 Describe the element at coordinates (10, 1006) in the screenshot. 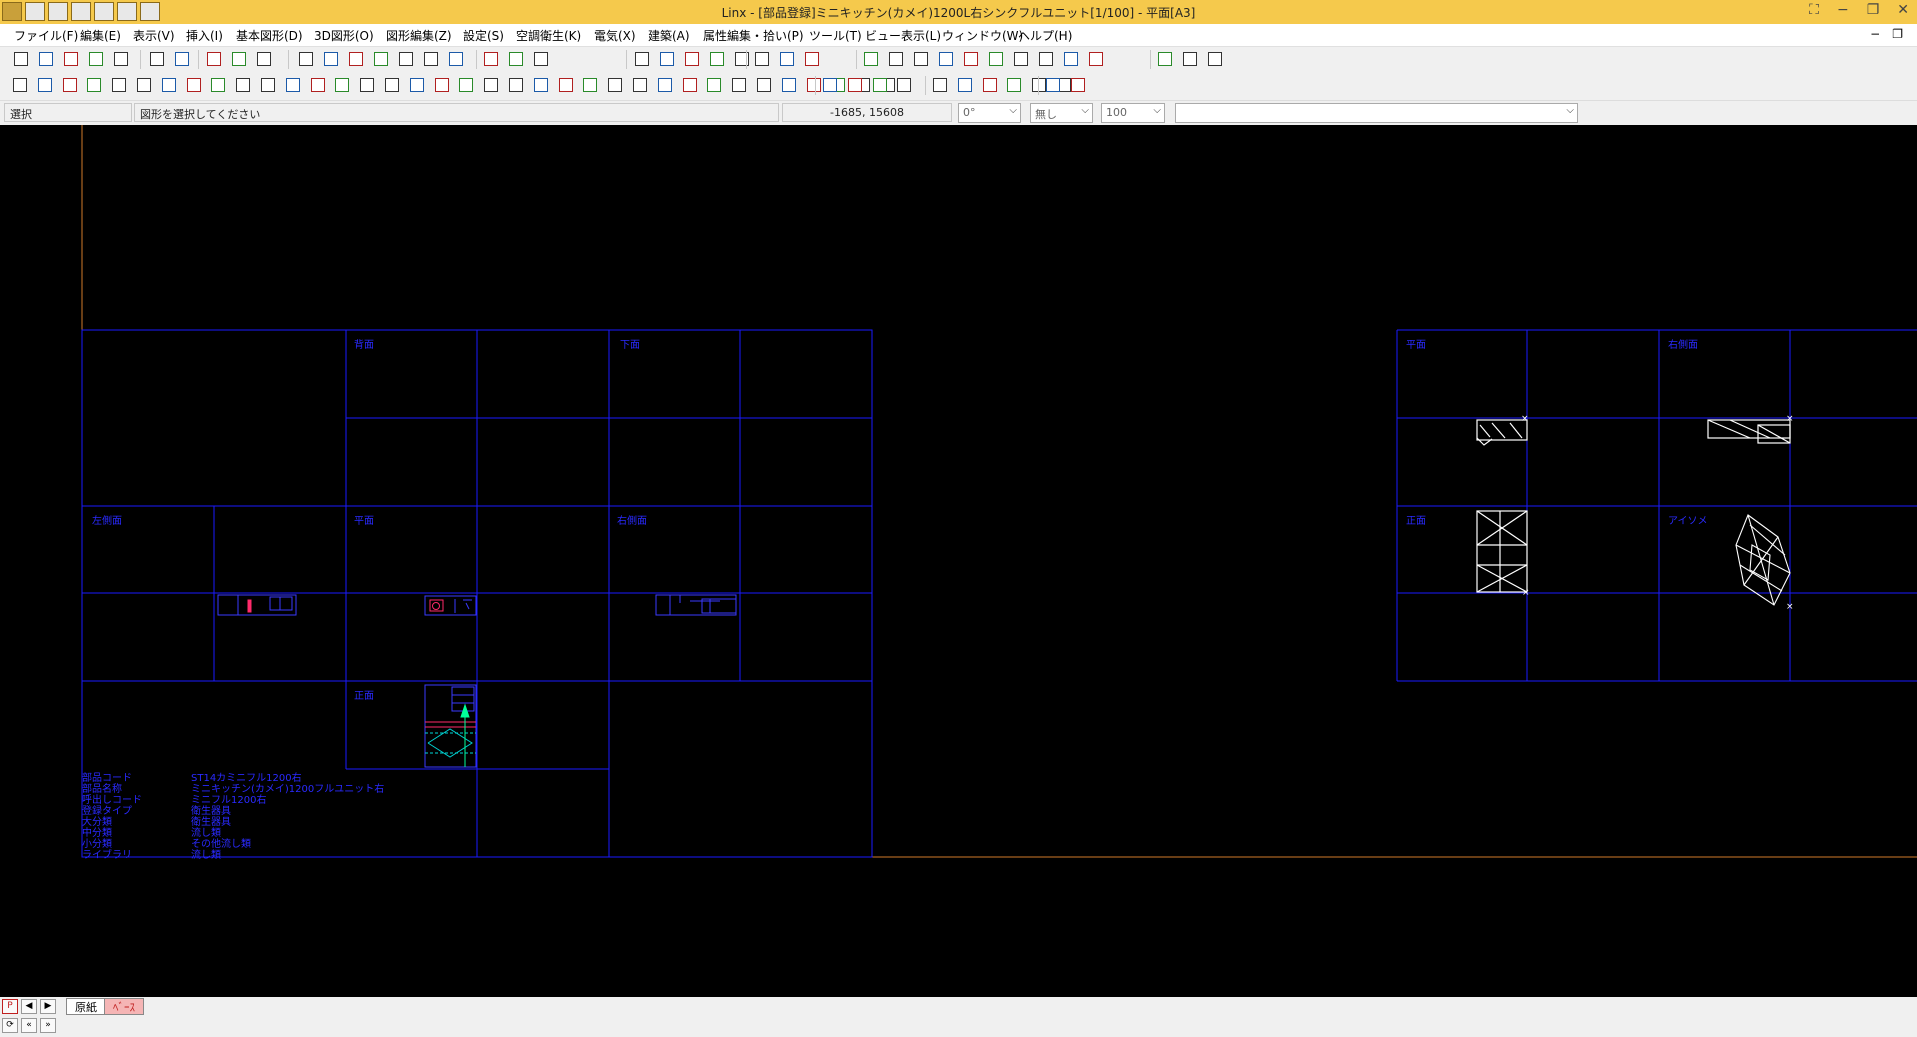

I see `print-icon: P` at that location.